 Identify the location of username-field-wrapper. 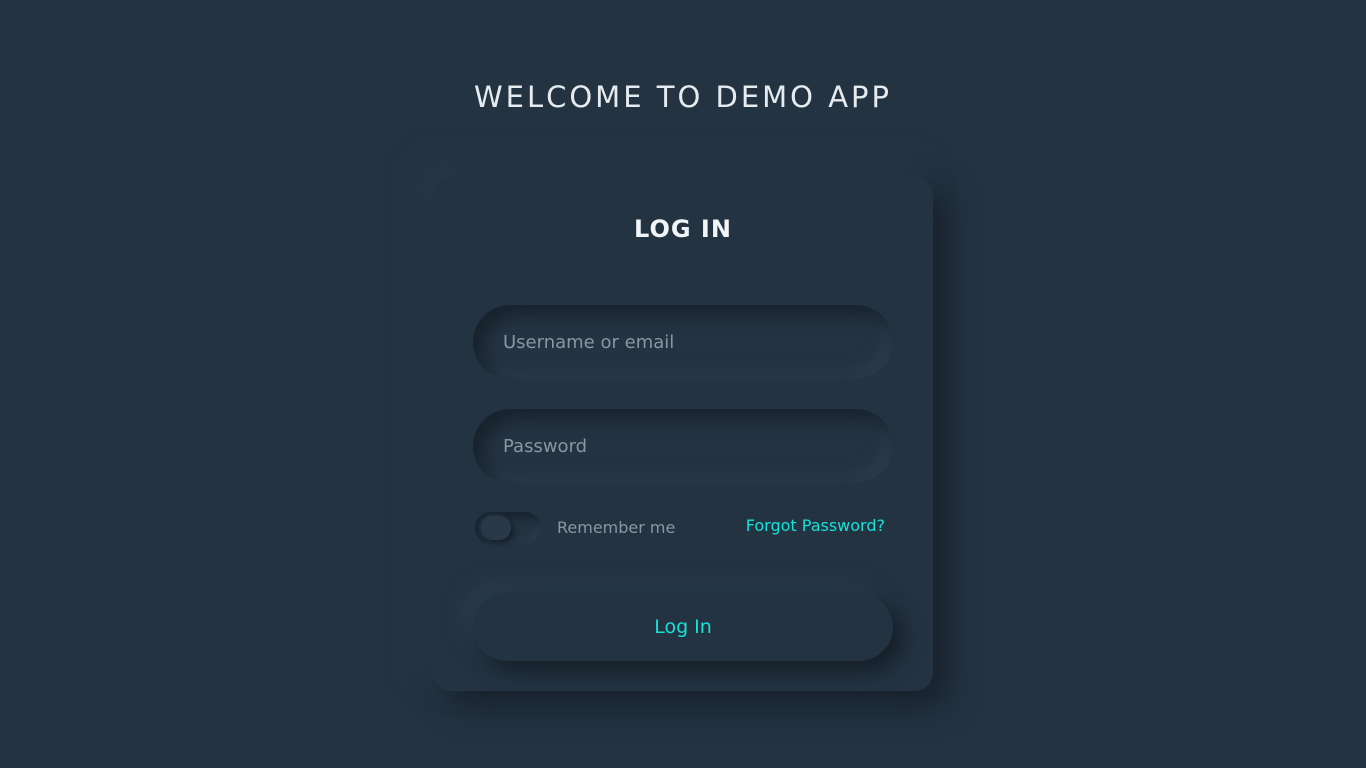
(683, 342).